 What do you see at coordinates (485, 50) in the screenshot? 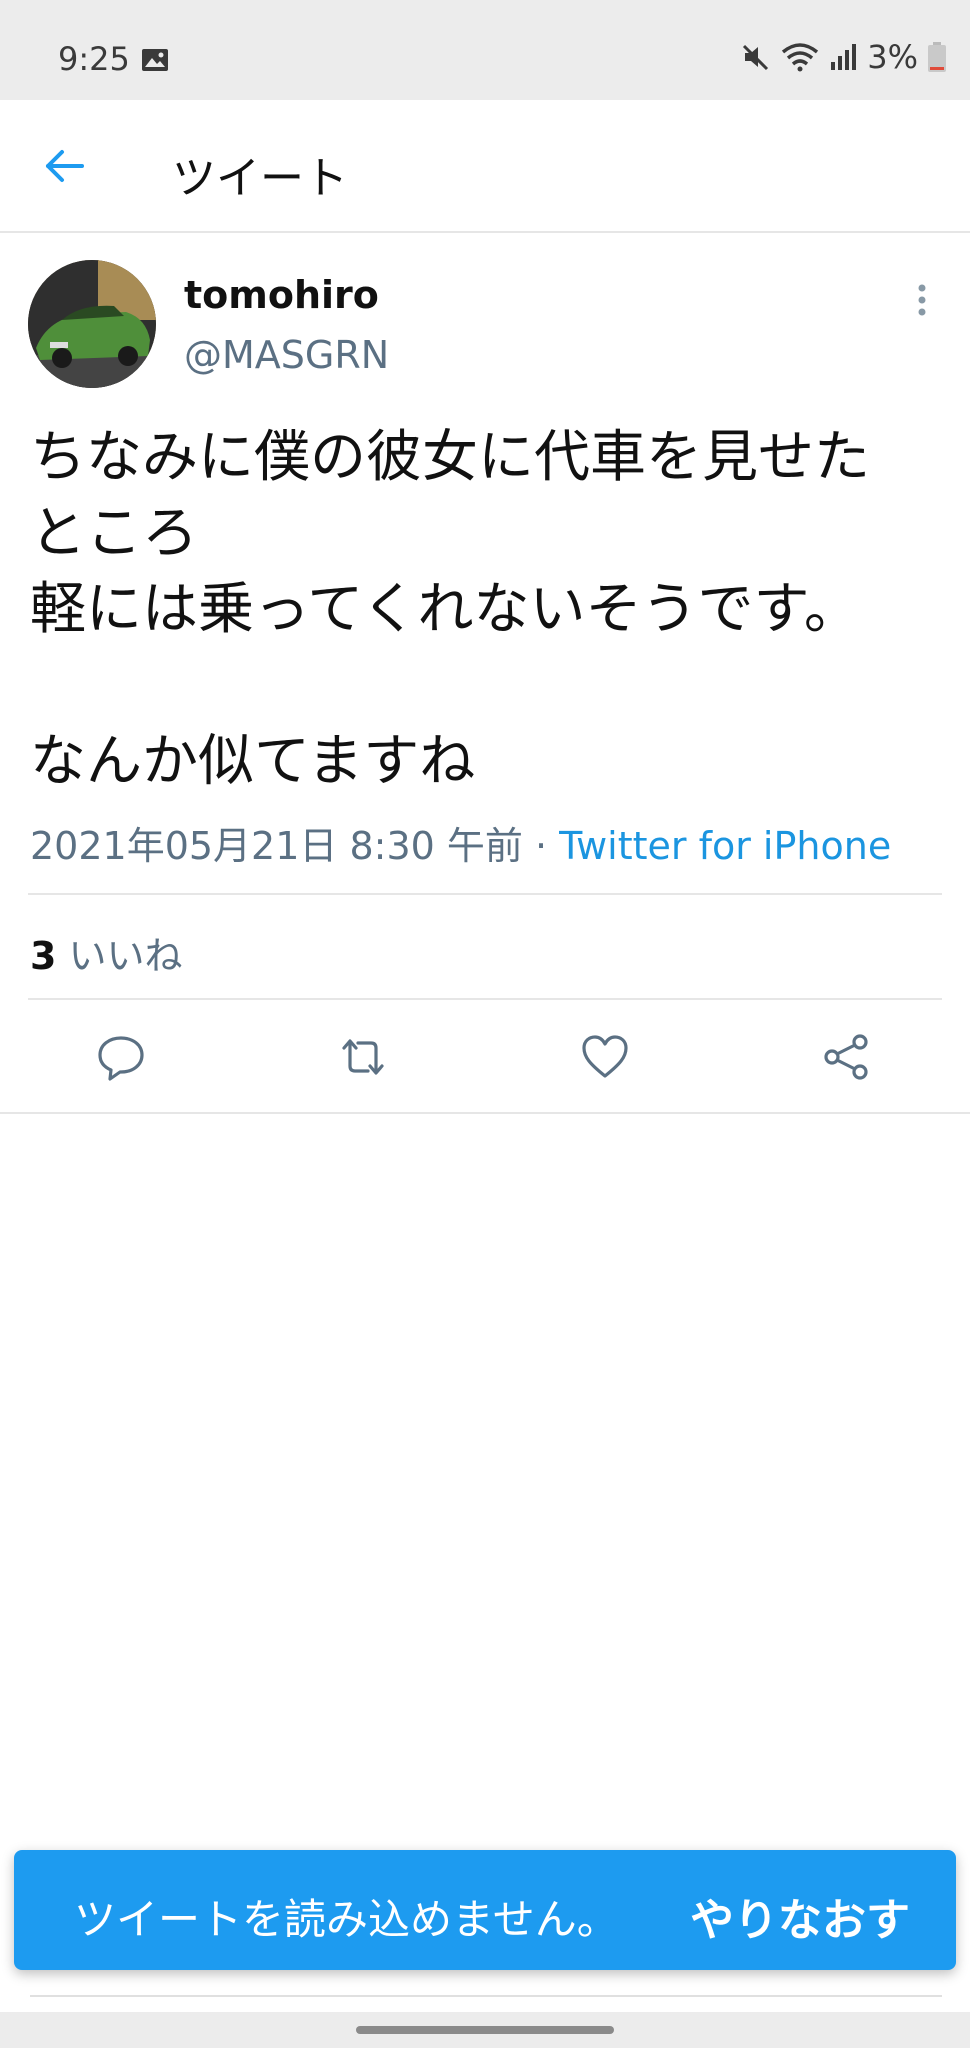
I see `status-bar: 9:25 3%` at bounding box center [485, 50].